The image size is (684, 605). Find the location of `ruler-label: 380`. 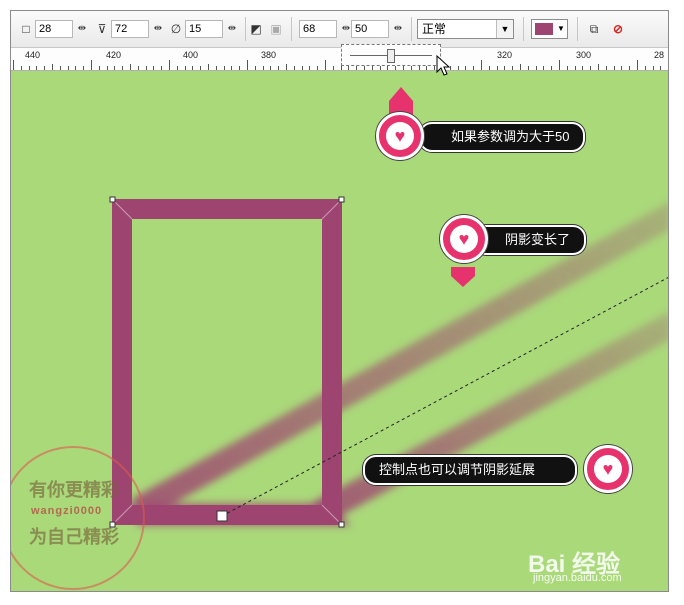

ruler-label: 380 is located at coordinates (269, 55).